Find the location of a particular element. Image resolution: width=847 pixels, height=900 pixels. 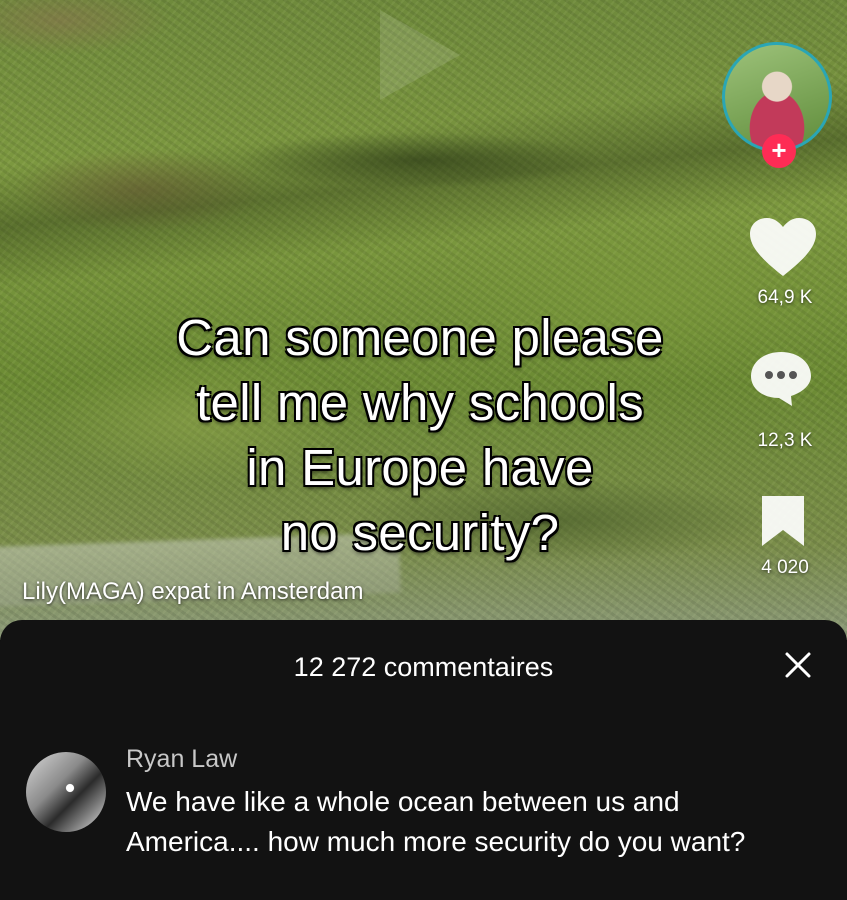

comment-count: 12,3 K is located at coordinates (785, 441).